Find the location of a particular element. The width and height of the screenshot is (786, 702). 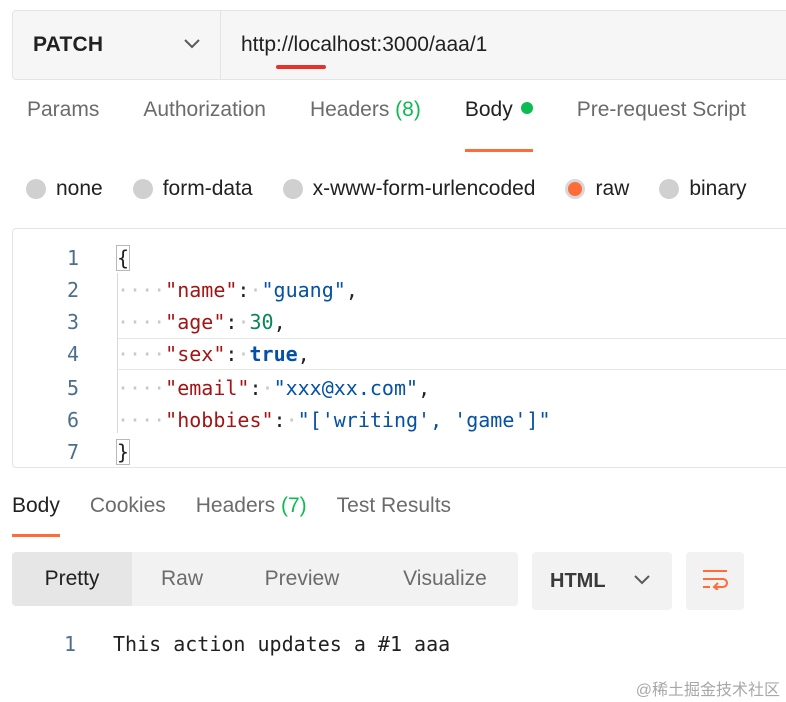

headers-count: (8) is located at coordinates (408, 109).